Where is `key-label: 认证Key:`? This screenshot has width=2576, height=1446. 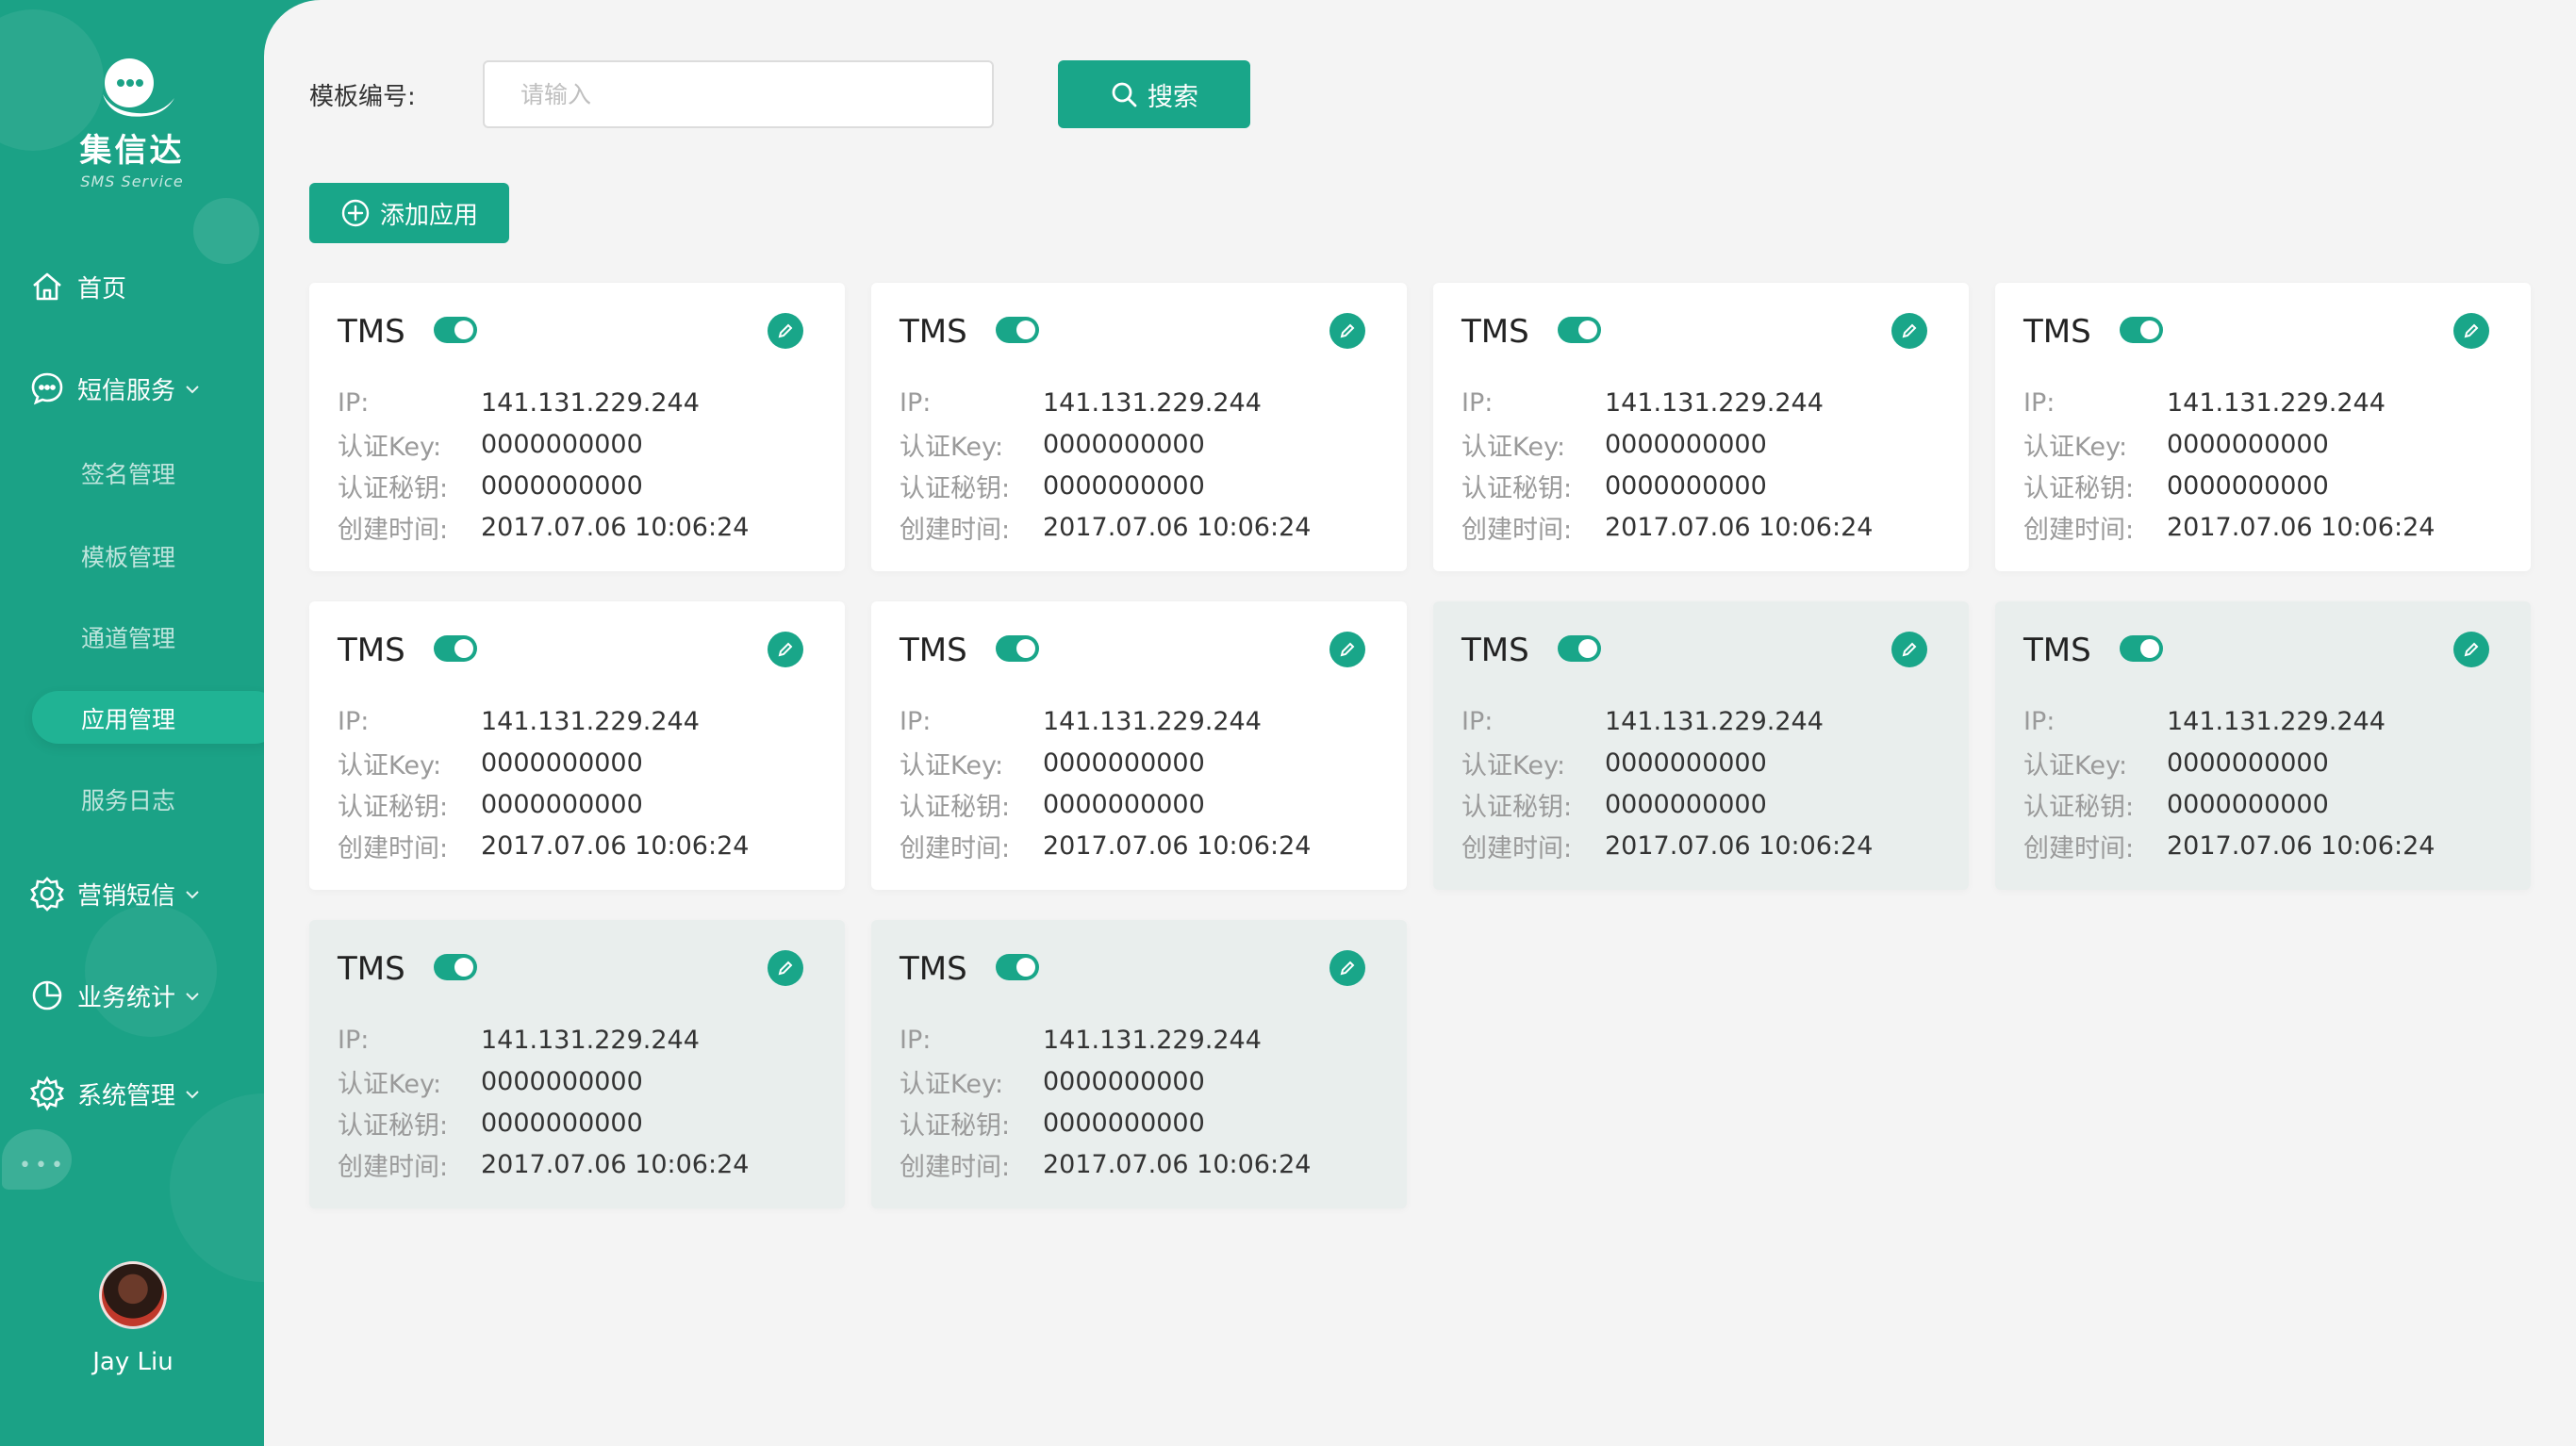 key-label: 认证Key: is located at coordinates (1513, 765).